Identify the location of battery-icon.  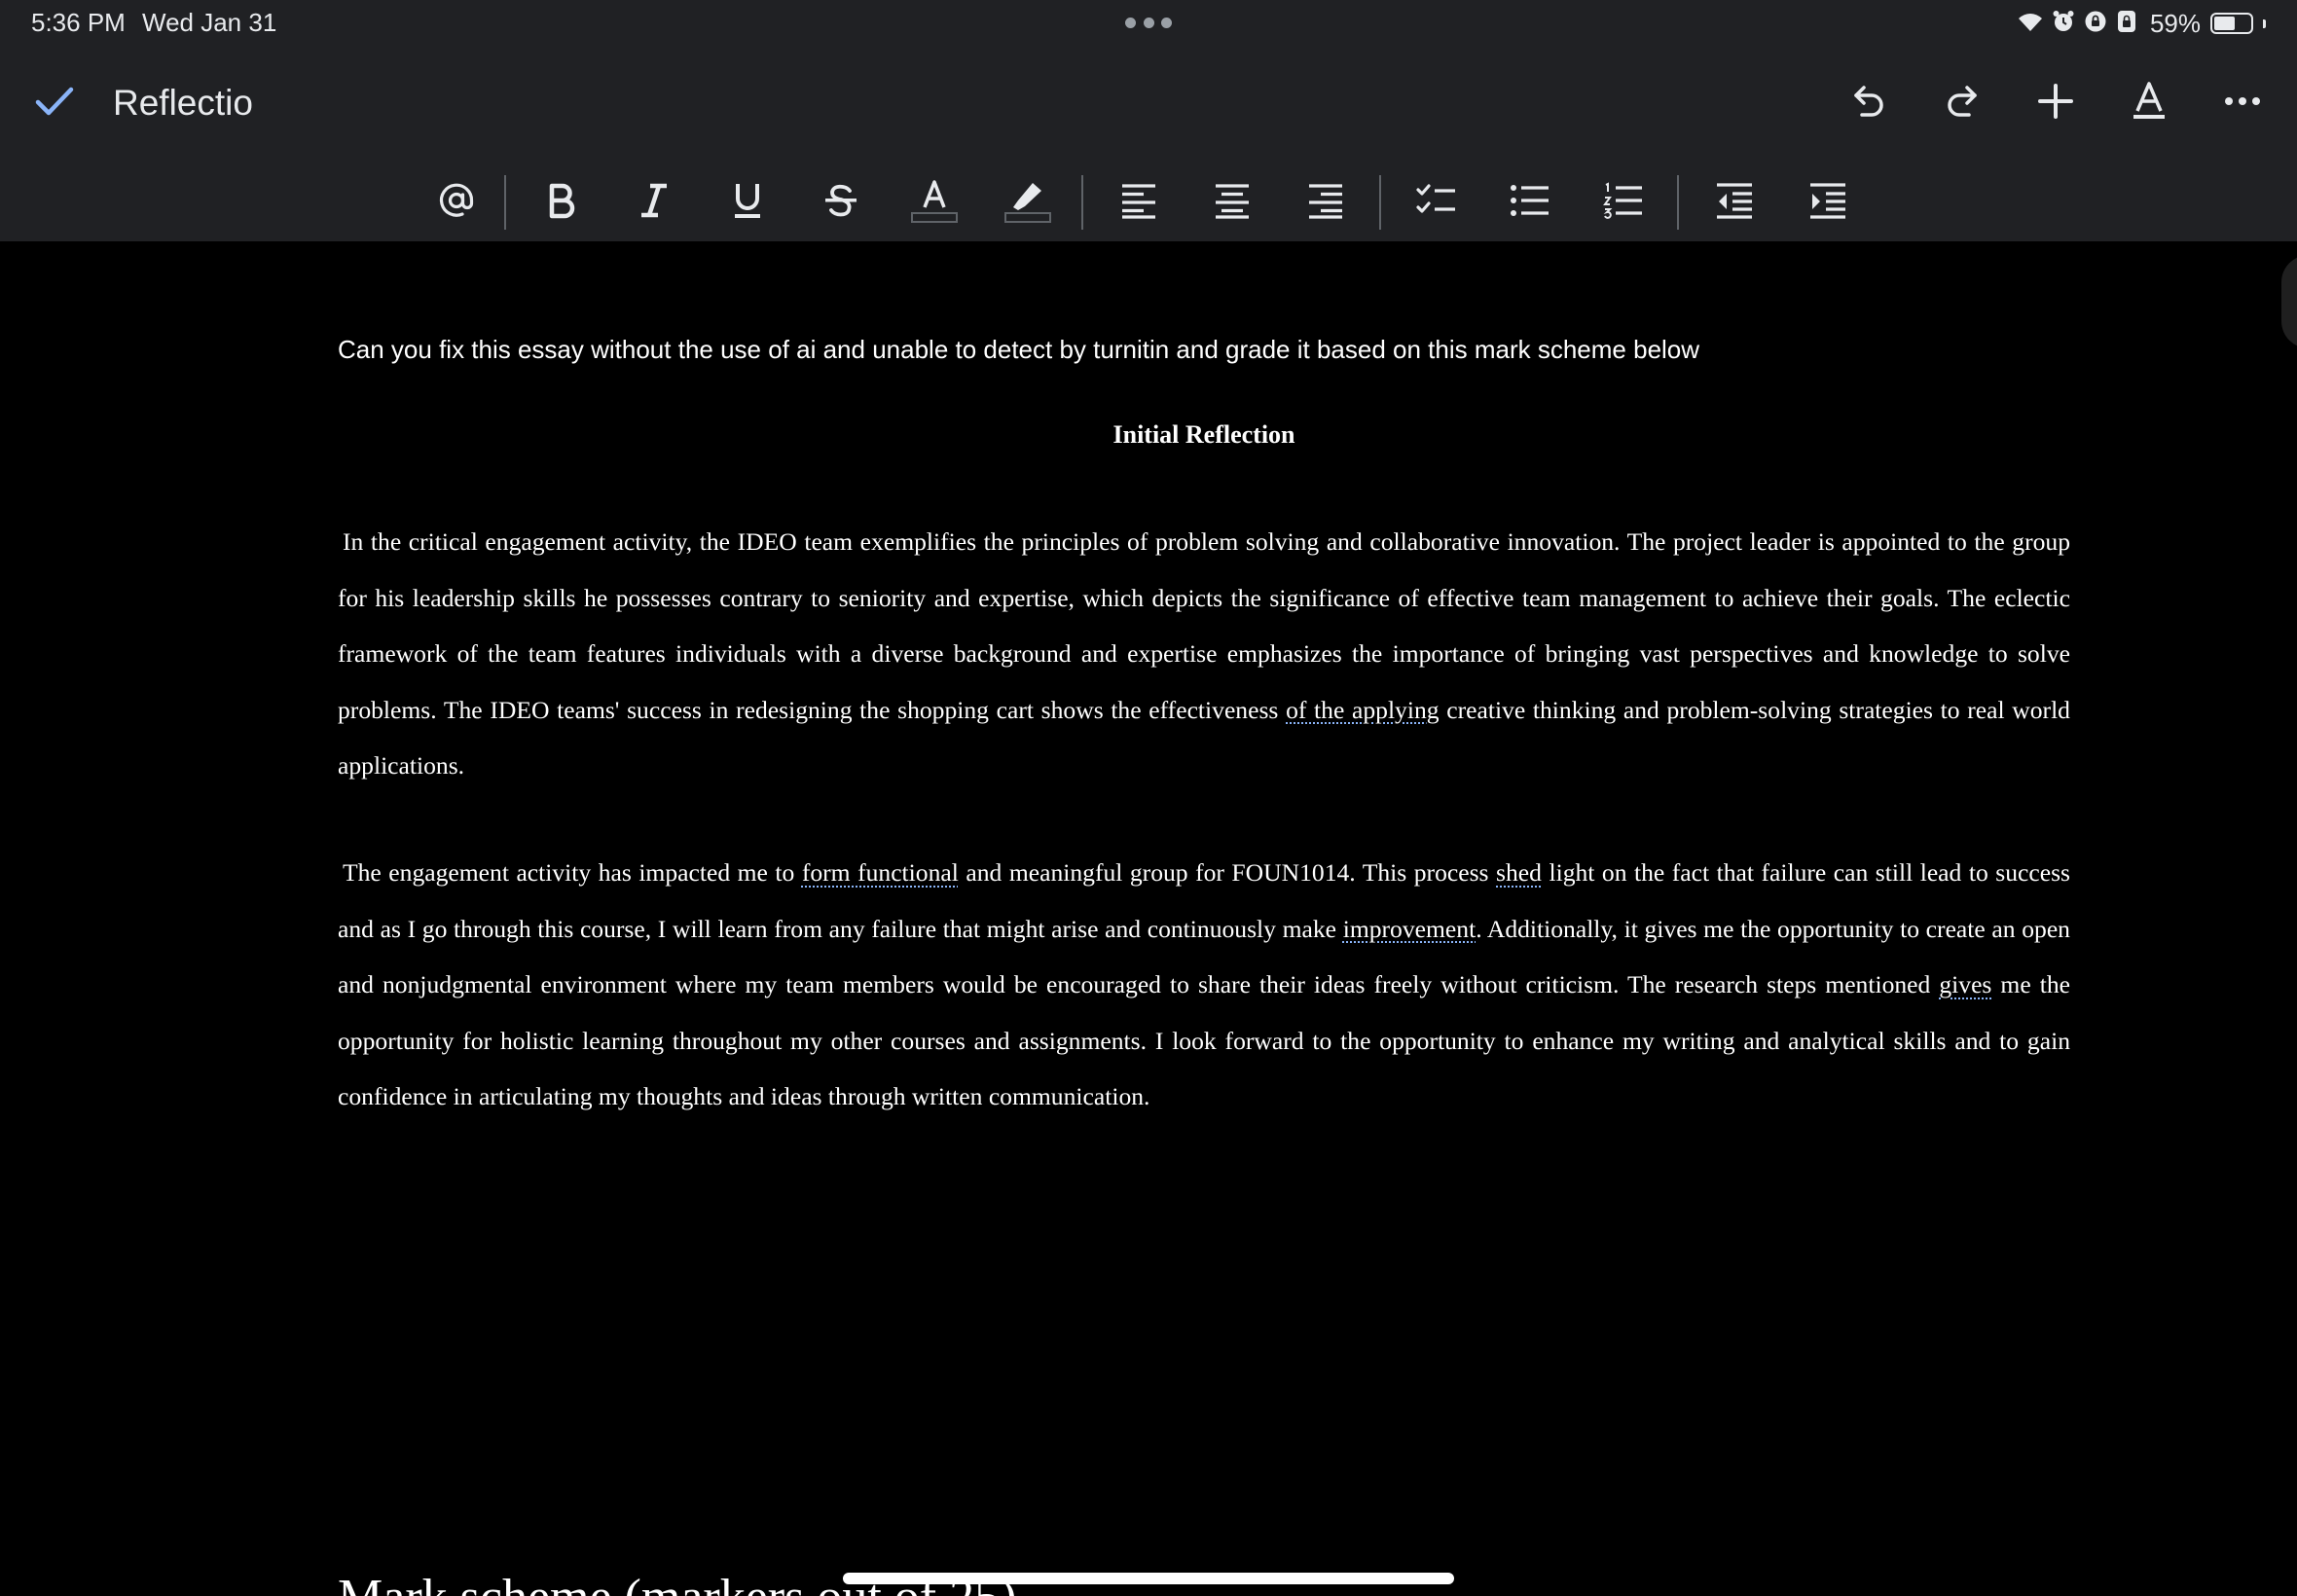
(2232, 23).